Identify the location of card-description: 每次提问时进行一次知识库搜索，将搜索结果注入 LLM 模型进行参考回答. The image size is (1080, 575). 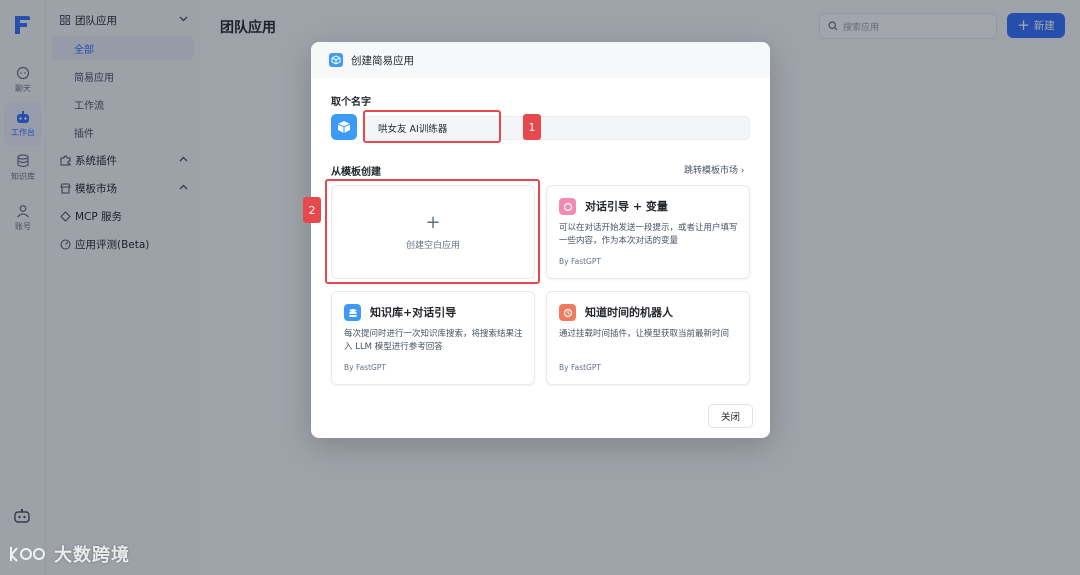
(433, 340).